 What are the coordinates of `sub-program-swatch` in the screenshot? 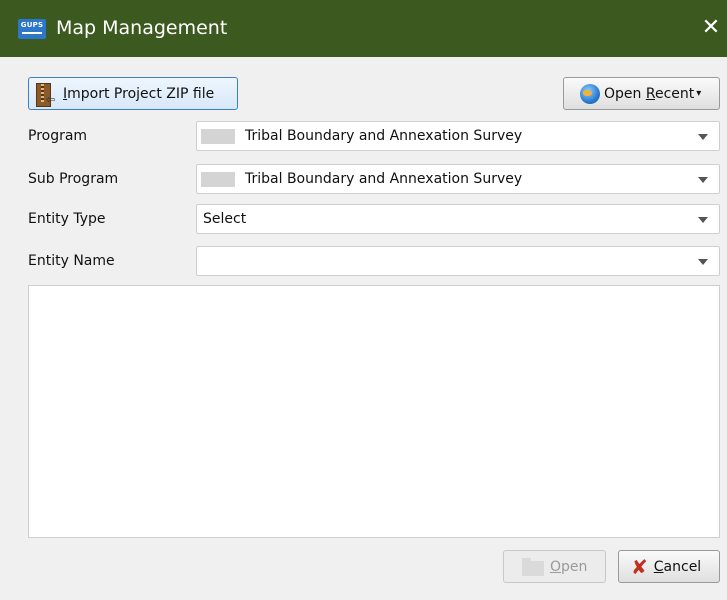 It's located at (218, 179).